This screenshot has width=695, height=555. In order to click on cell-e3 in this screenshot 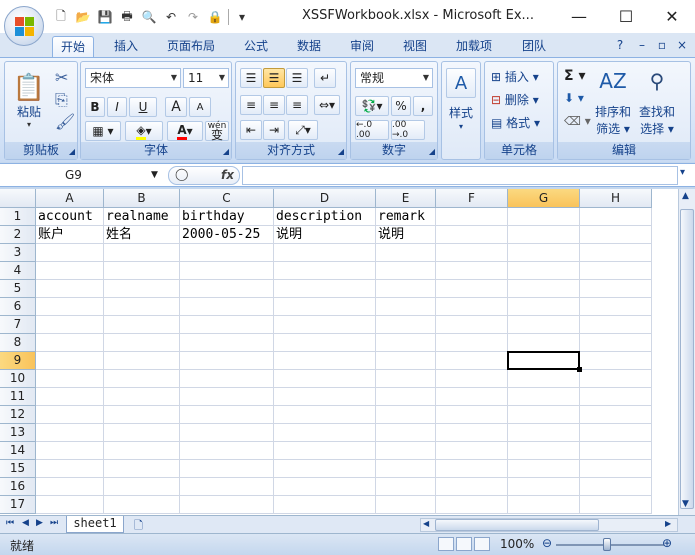, I will do `click(406, 253)`.